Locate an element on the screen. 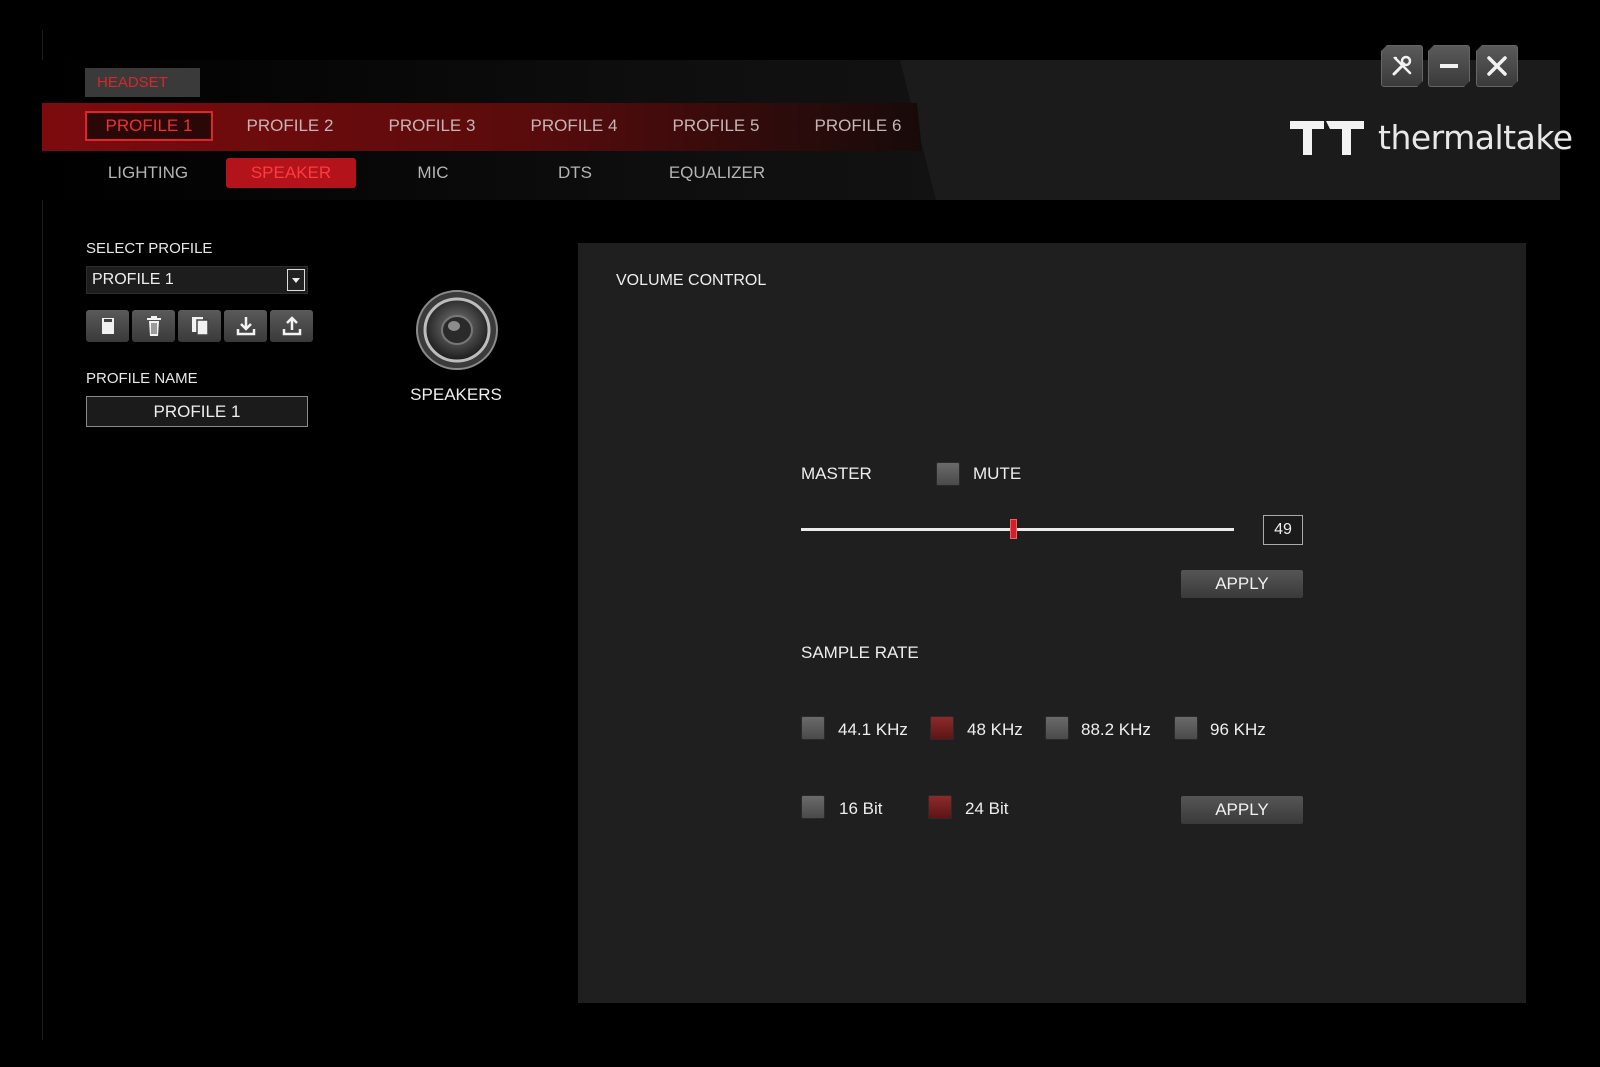 The height and width of the screenshot is (1067, 1600). import-icon is located at coordinates (245, 326).